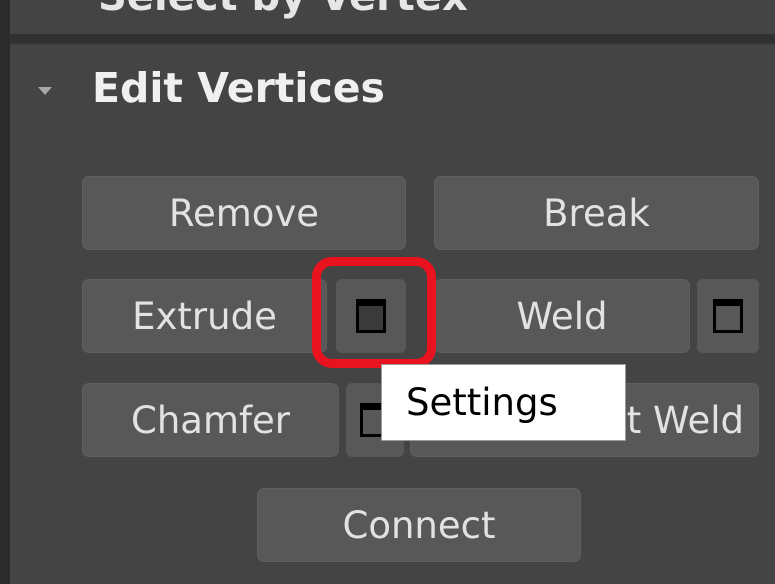 The width and height of the screenshot is (775, 584). I want to click on highlight-box, so click(374, 312).